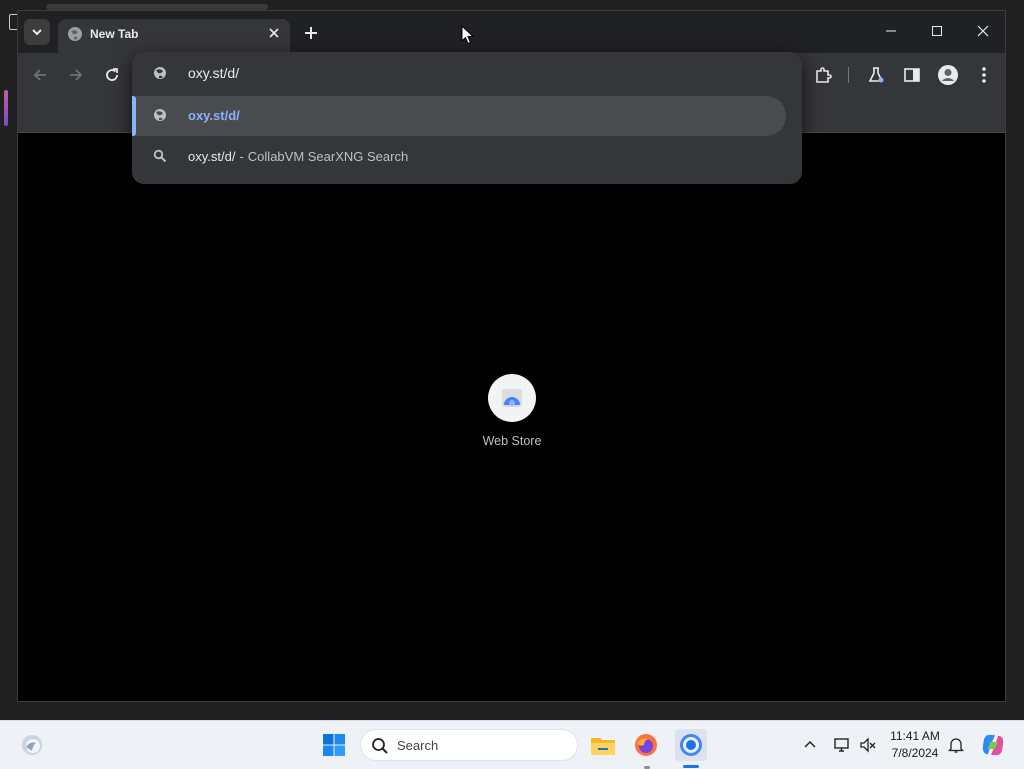 The image size is (1024, 769). Describe the element at coordinates (6, 108) in the screenshot. I see `background-window-accent` at that location.